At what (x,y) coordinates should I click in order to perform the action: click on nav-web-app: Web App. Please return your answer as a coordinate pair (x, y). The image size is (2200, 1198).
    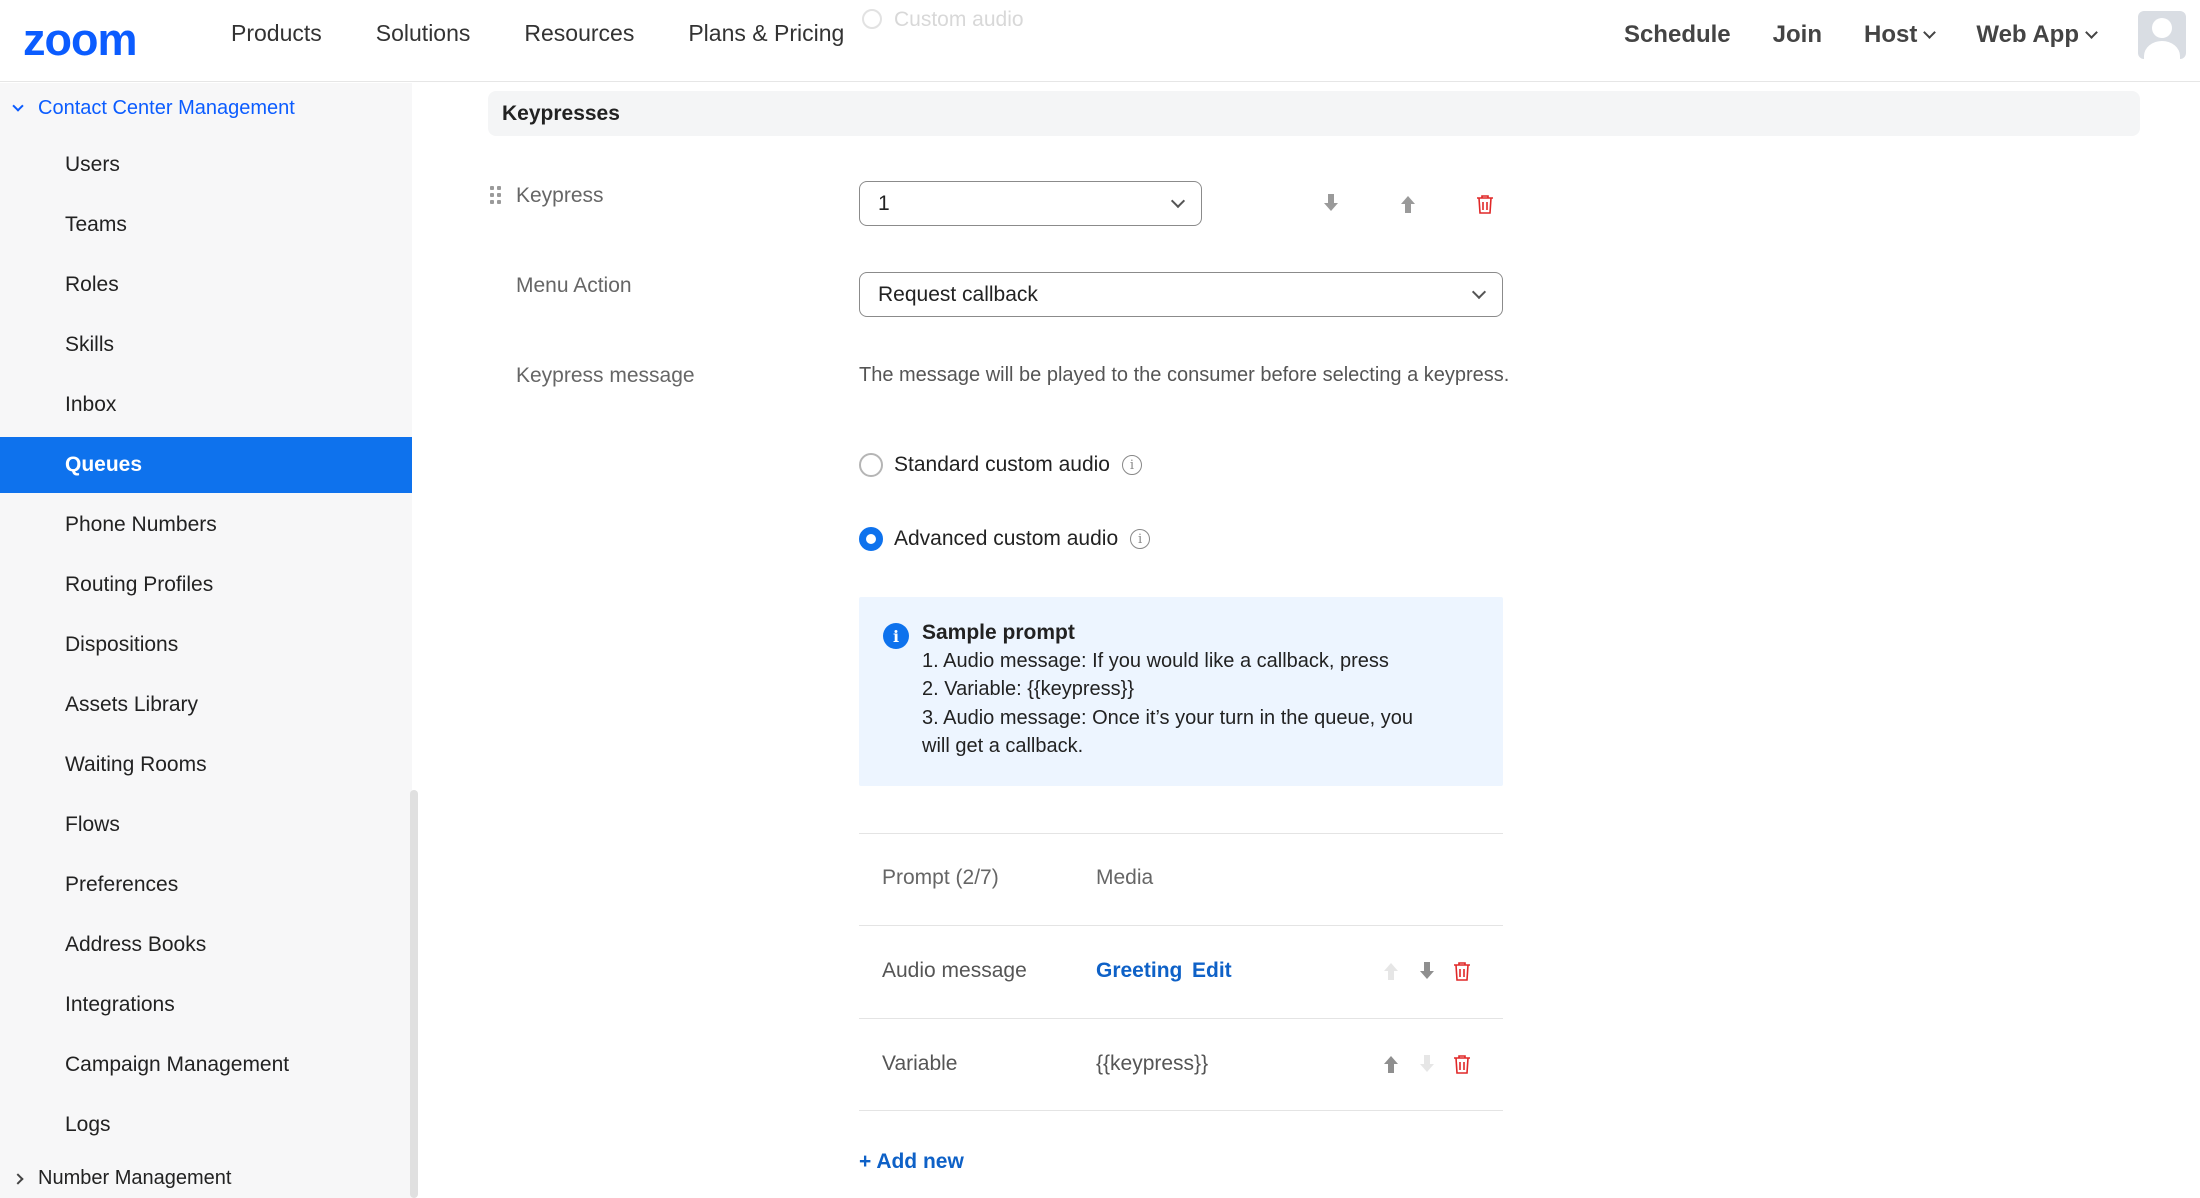
    Looking at the image, I should click on (2037, 35).